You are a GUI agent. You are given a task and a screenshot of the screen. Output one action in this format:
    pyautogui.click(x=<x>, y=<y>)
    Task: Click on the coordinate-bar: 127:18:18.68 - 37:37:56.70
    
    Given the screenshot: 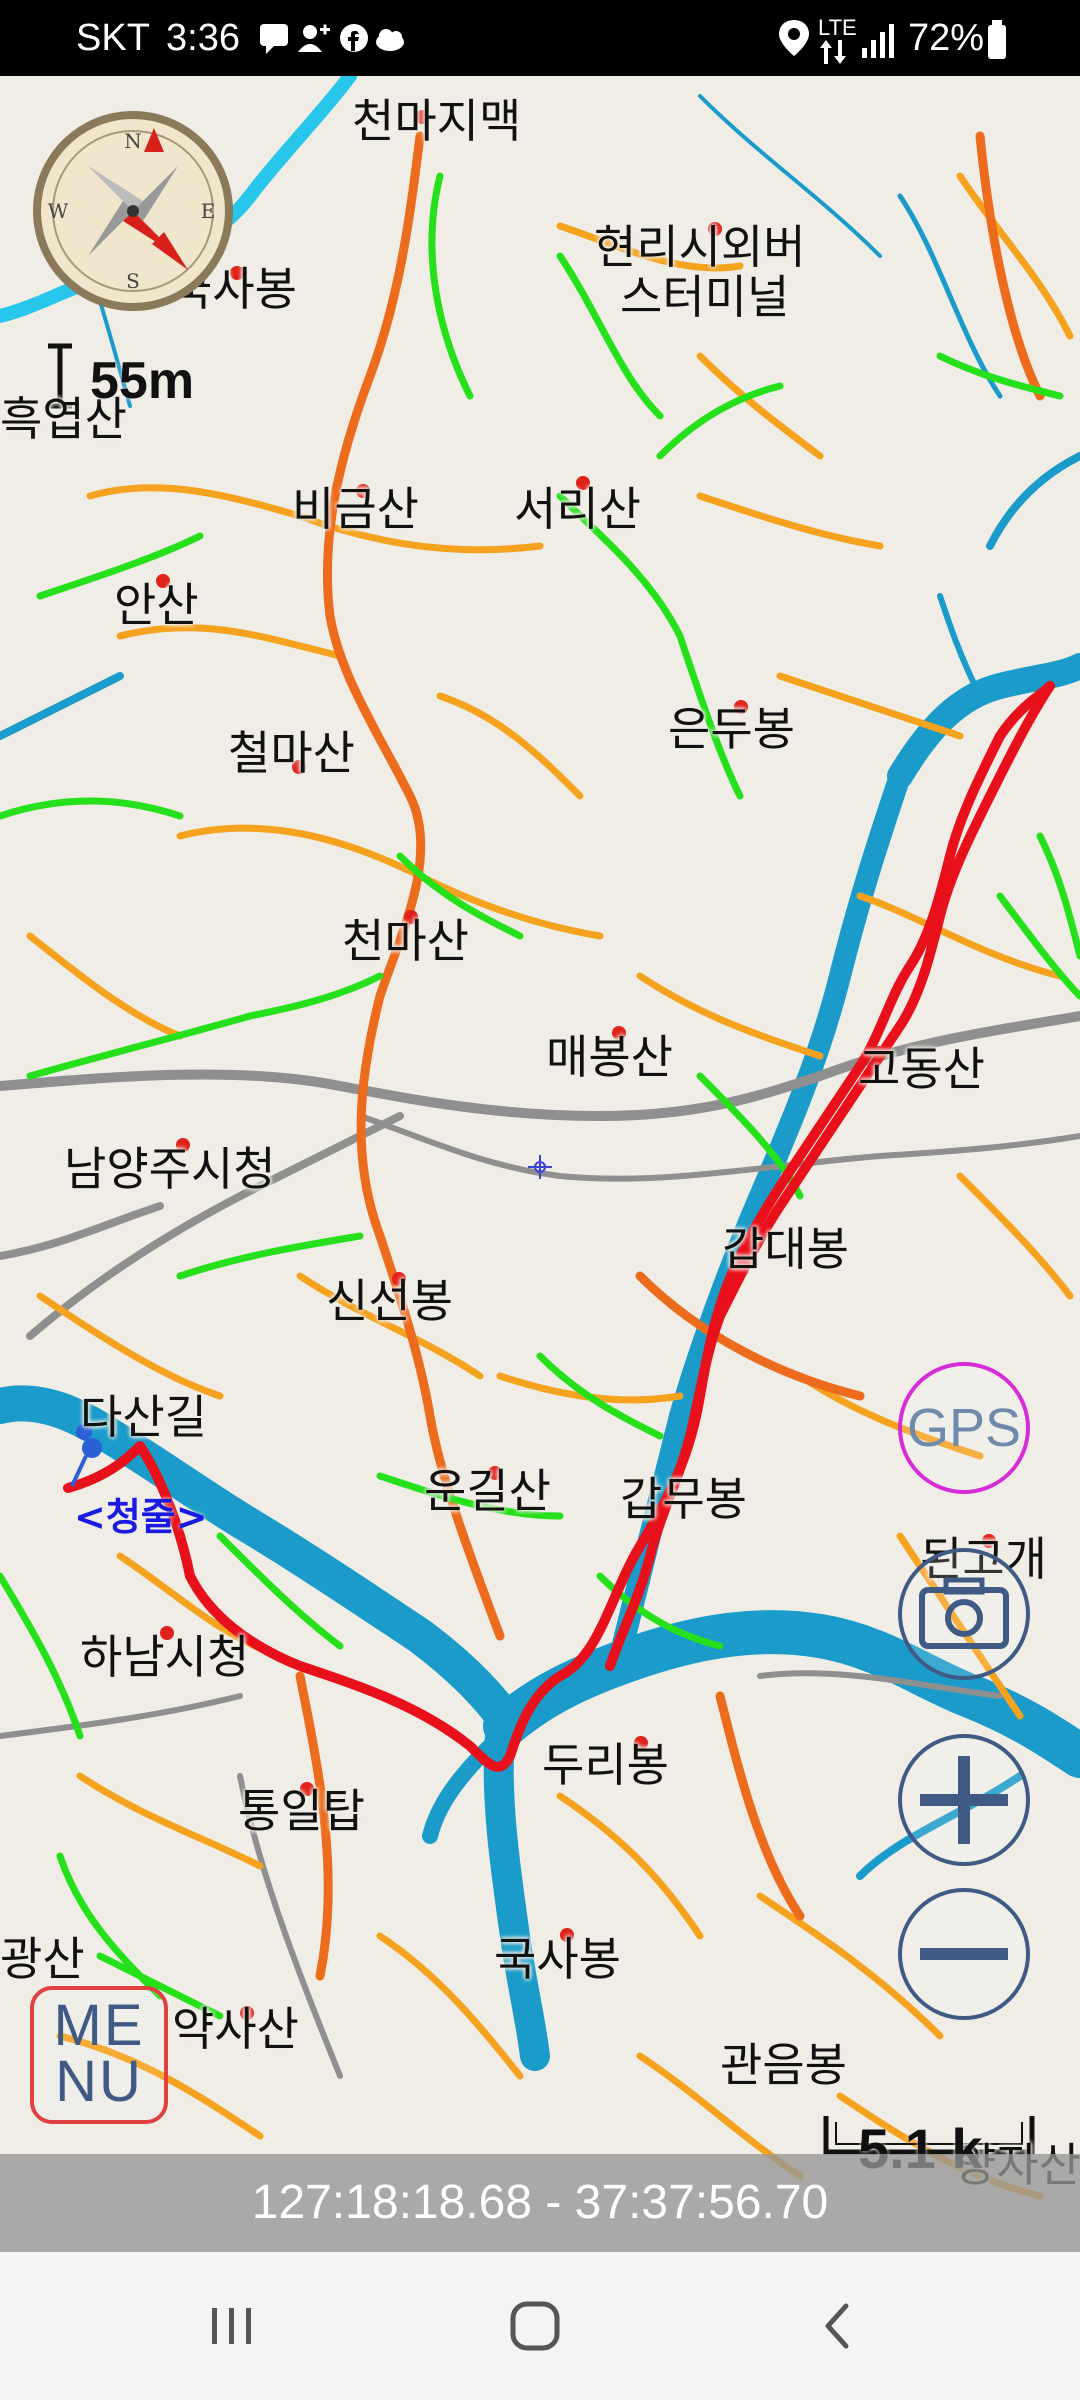 What is the action you would take?
    pyautogui.click(x=540, y=2203)
    